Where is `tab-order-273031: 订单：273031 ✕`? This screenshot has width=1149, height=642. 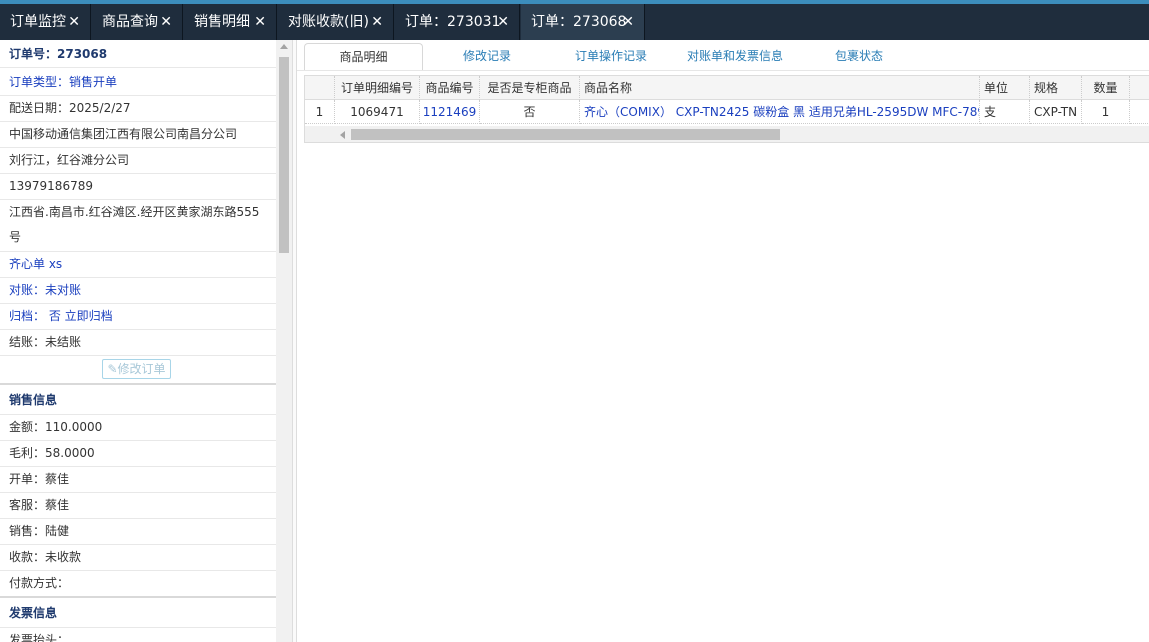 tab-order-273031: 订单：273031 ✕ is located at coordinates (457, 22).